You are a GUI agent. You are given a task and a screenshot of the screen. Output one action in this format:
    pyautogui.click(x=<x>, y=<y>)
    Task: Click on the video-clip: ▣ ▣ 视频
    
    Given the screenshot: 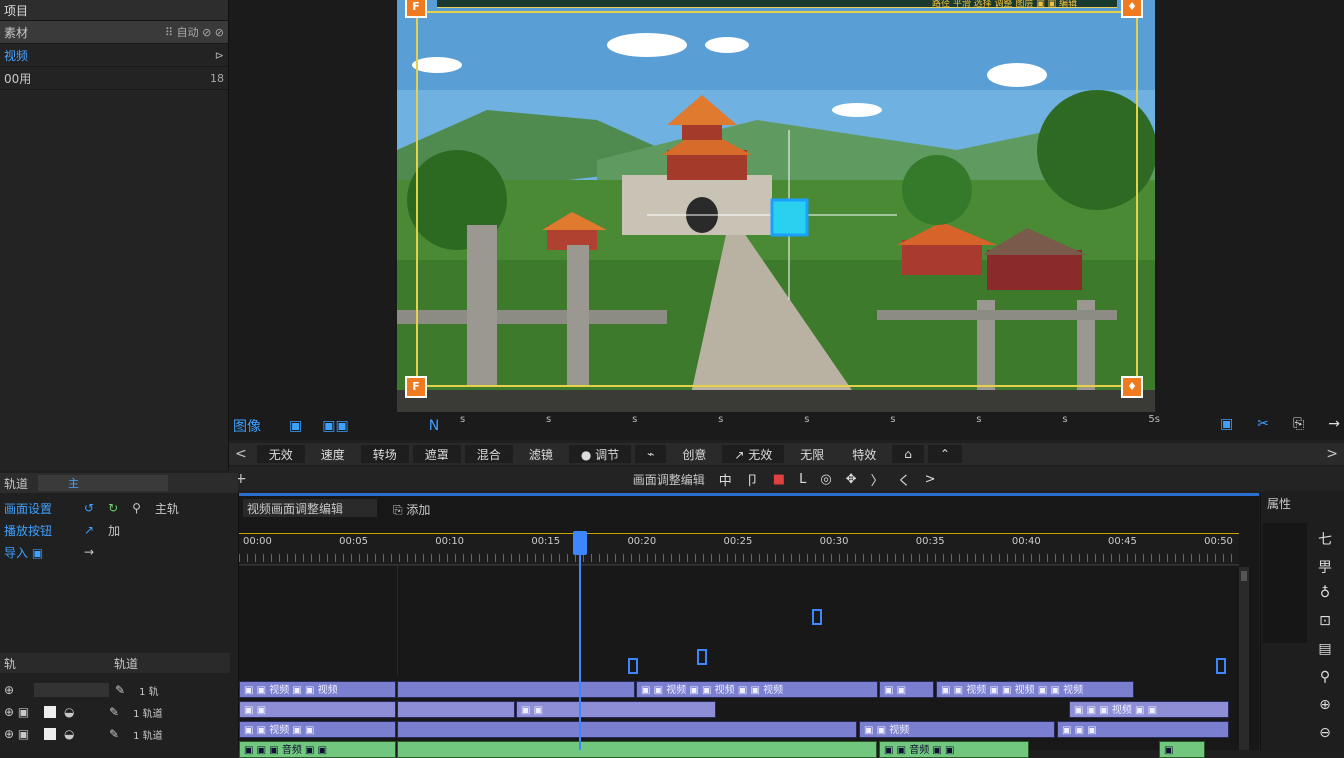 What is the action you would take?
    pyautogui.click(x=957, y=729)
    